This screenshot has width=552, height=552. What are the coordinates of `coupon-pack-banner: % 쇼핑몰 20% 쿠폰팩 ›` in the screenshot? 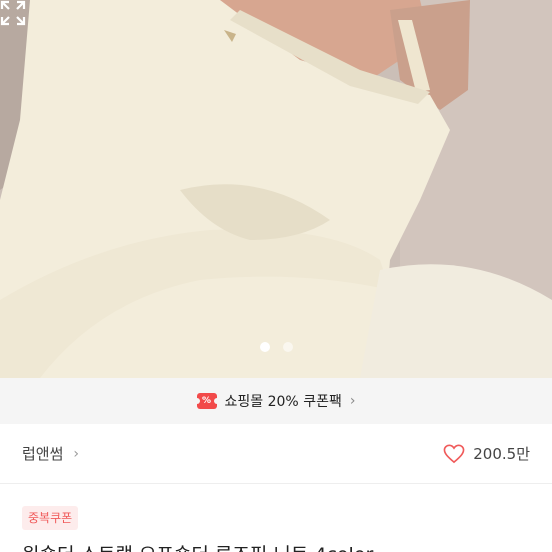 It's located at (276, 401).